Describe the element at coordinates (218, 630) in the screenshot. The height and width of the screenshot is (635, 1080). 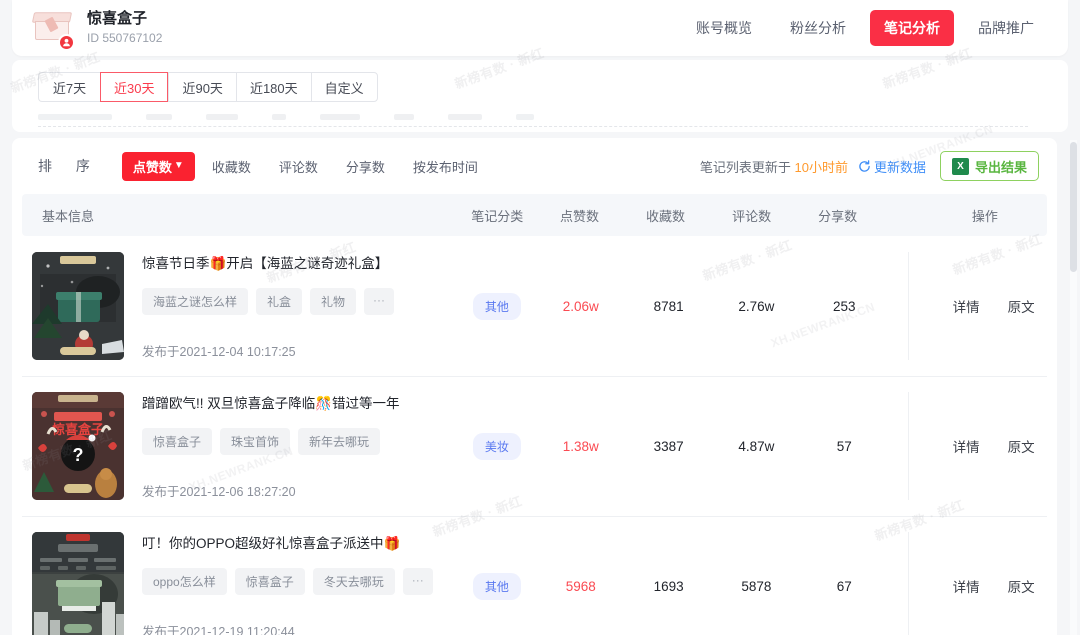
I see `note-publish-date: 发布于2021-12-19 11:20:44` at that location.